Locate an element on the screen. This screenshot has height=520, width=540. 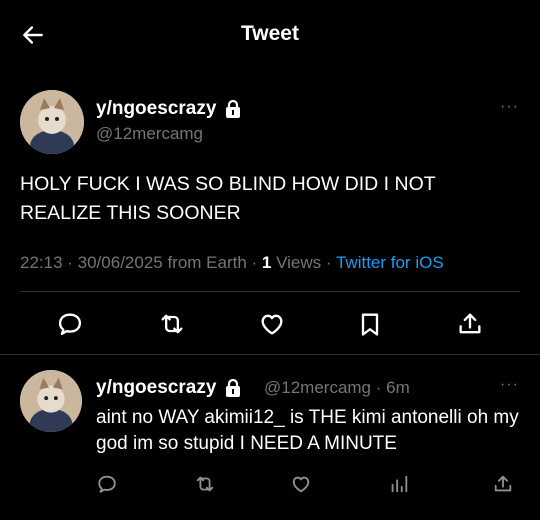
author-name: y/ngoescrazy is located at coordinates (169, 109).